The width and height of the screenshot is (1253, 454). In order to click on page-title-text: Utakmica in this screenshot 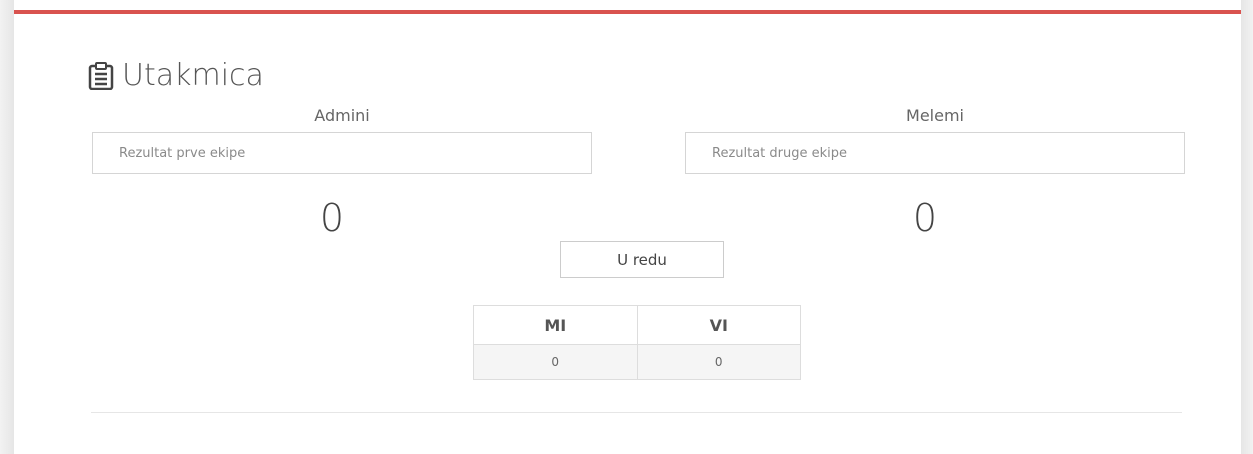, I will do `click(193, 75)`.